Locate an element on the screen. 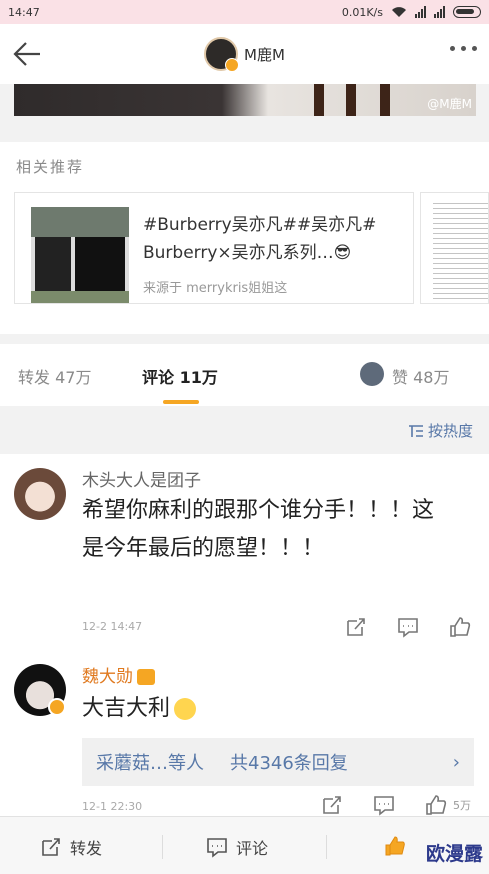  comment-actions: 5万 is located at coordinates (396, 805).